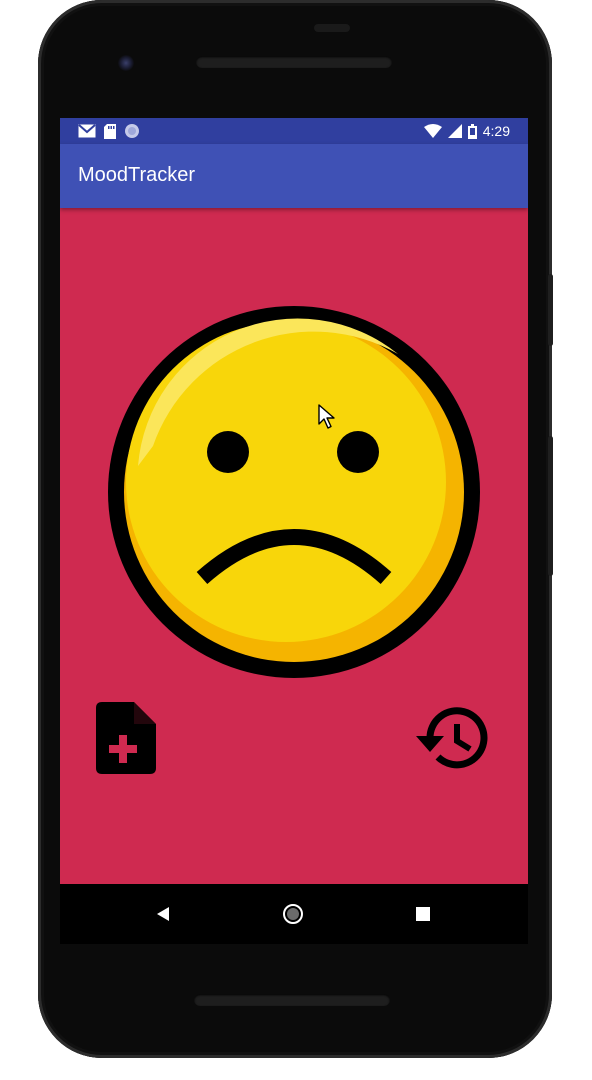  What do you see at coordinates (454, 738) in the screenshot?
I see `history-button` at bounding box center [454, 738].